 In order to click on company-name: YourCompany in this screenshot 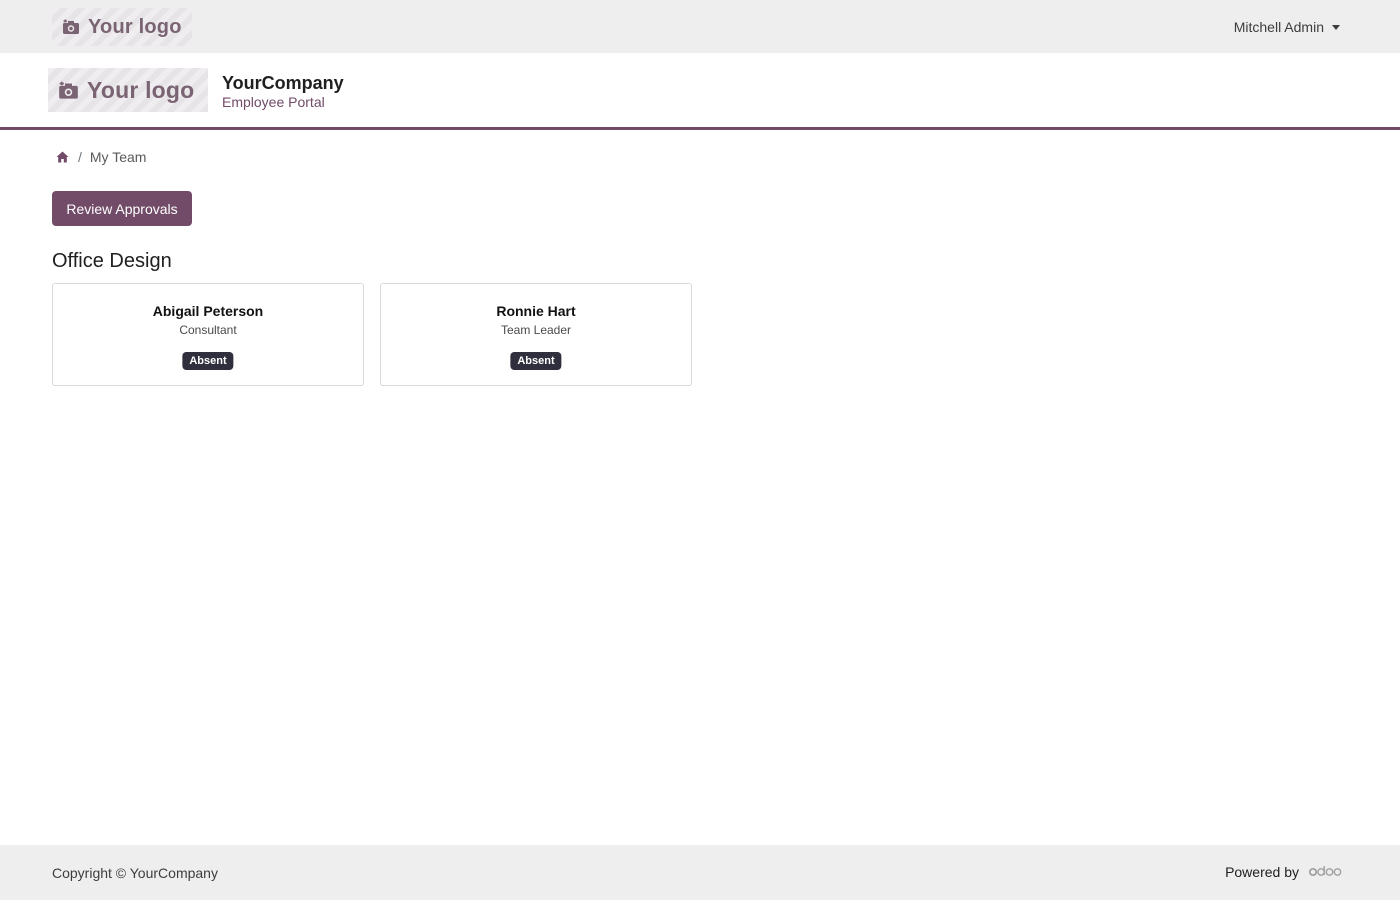, I will do `click(283, 83)`.